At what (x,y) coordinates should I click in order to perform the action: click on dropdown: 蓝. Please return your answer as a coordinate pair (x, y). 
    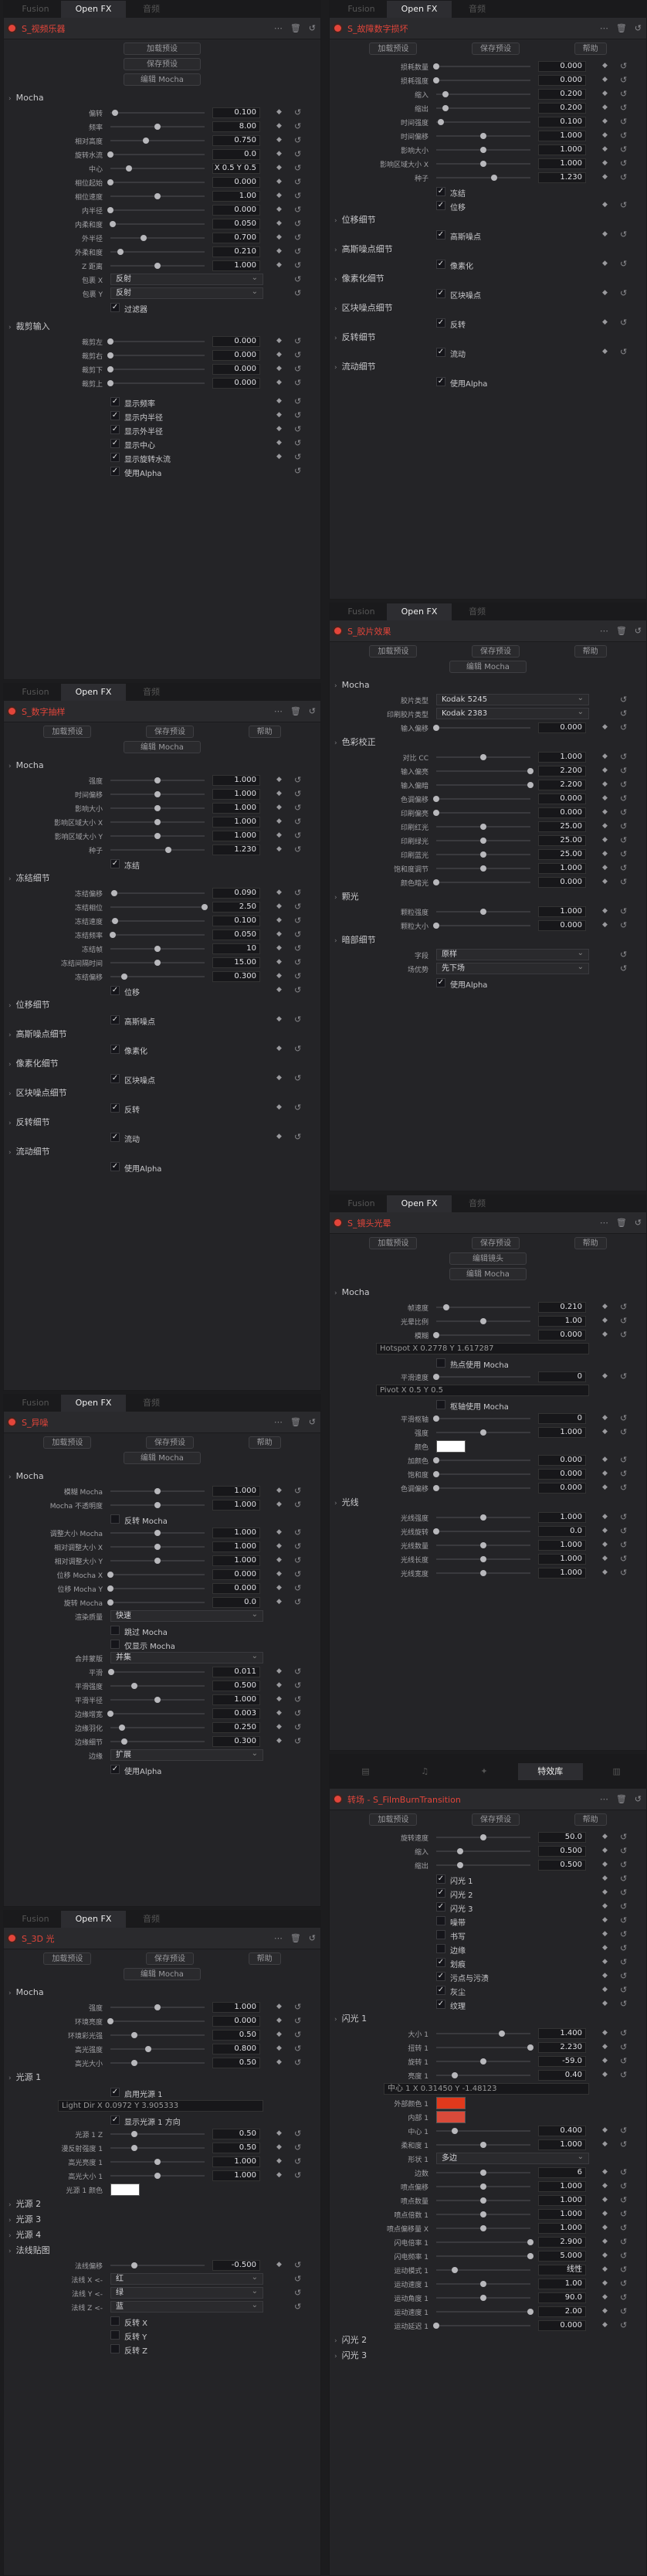
    Looking at the image, I should click on (186, 2306).